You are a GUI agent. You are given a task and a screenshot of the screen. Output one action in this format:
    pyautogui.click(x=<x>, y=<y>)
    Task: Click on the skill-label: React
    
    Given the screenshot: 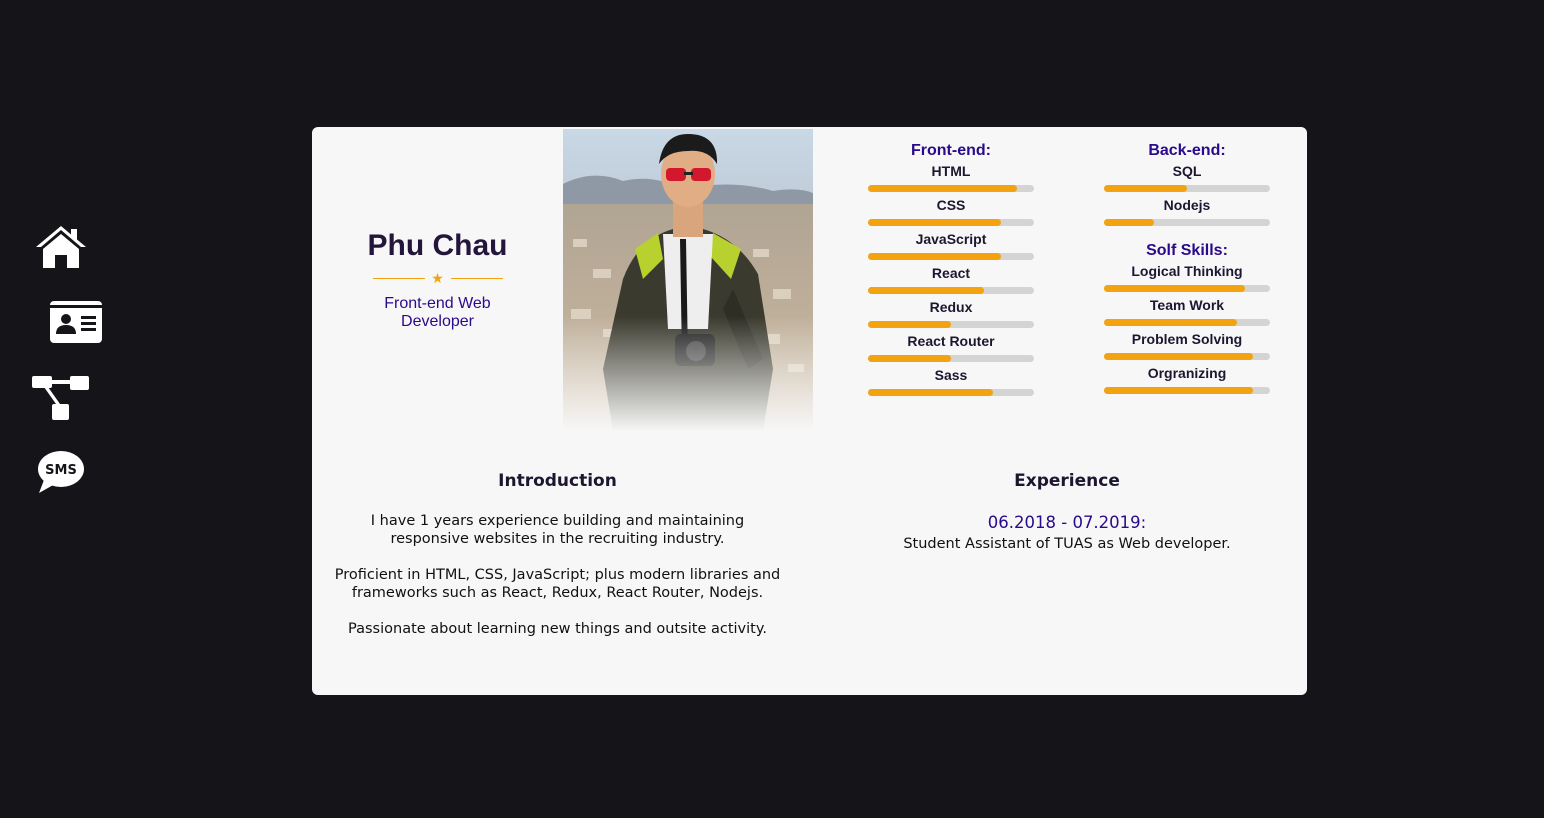 What is the action you would take?
    pyautogui.click(x=951, y=273)
    